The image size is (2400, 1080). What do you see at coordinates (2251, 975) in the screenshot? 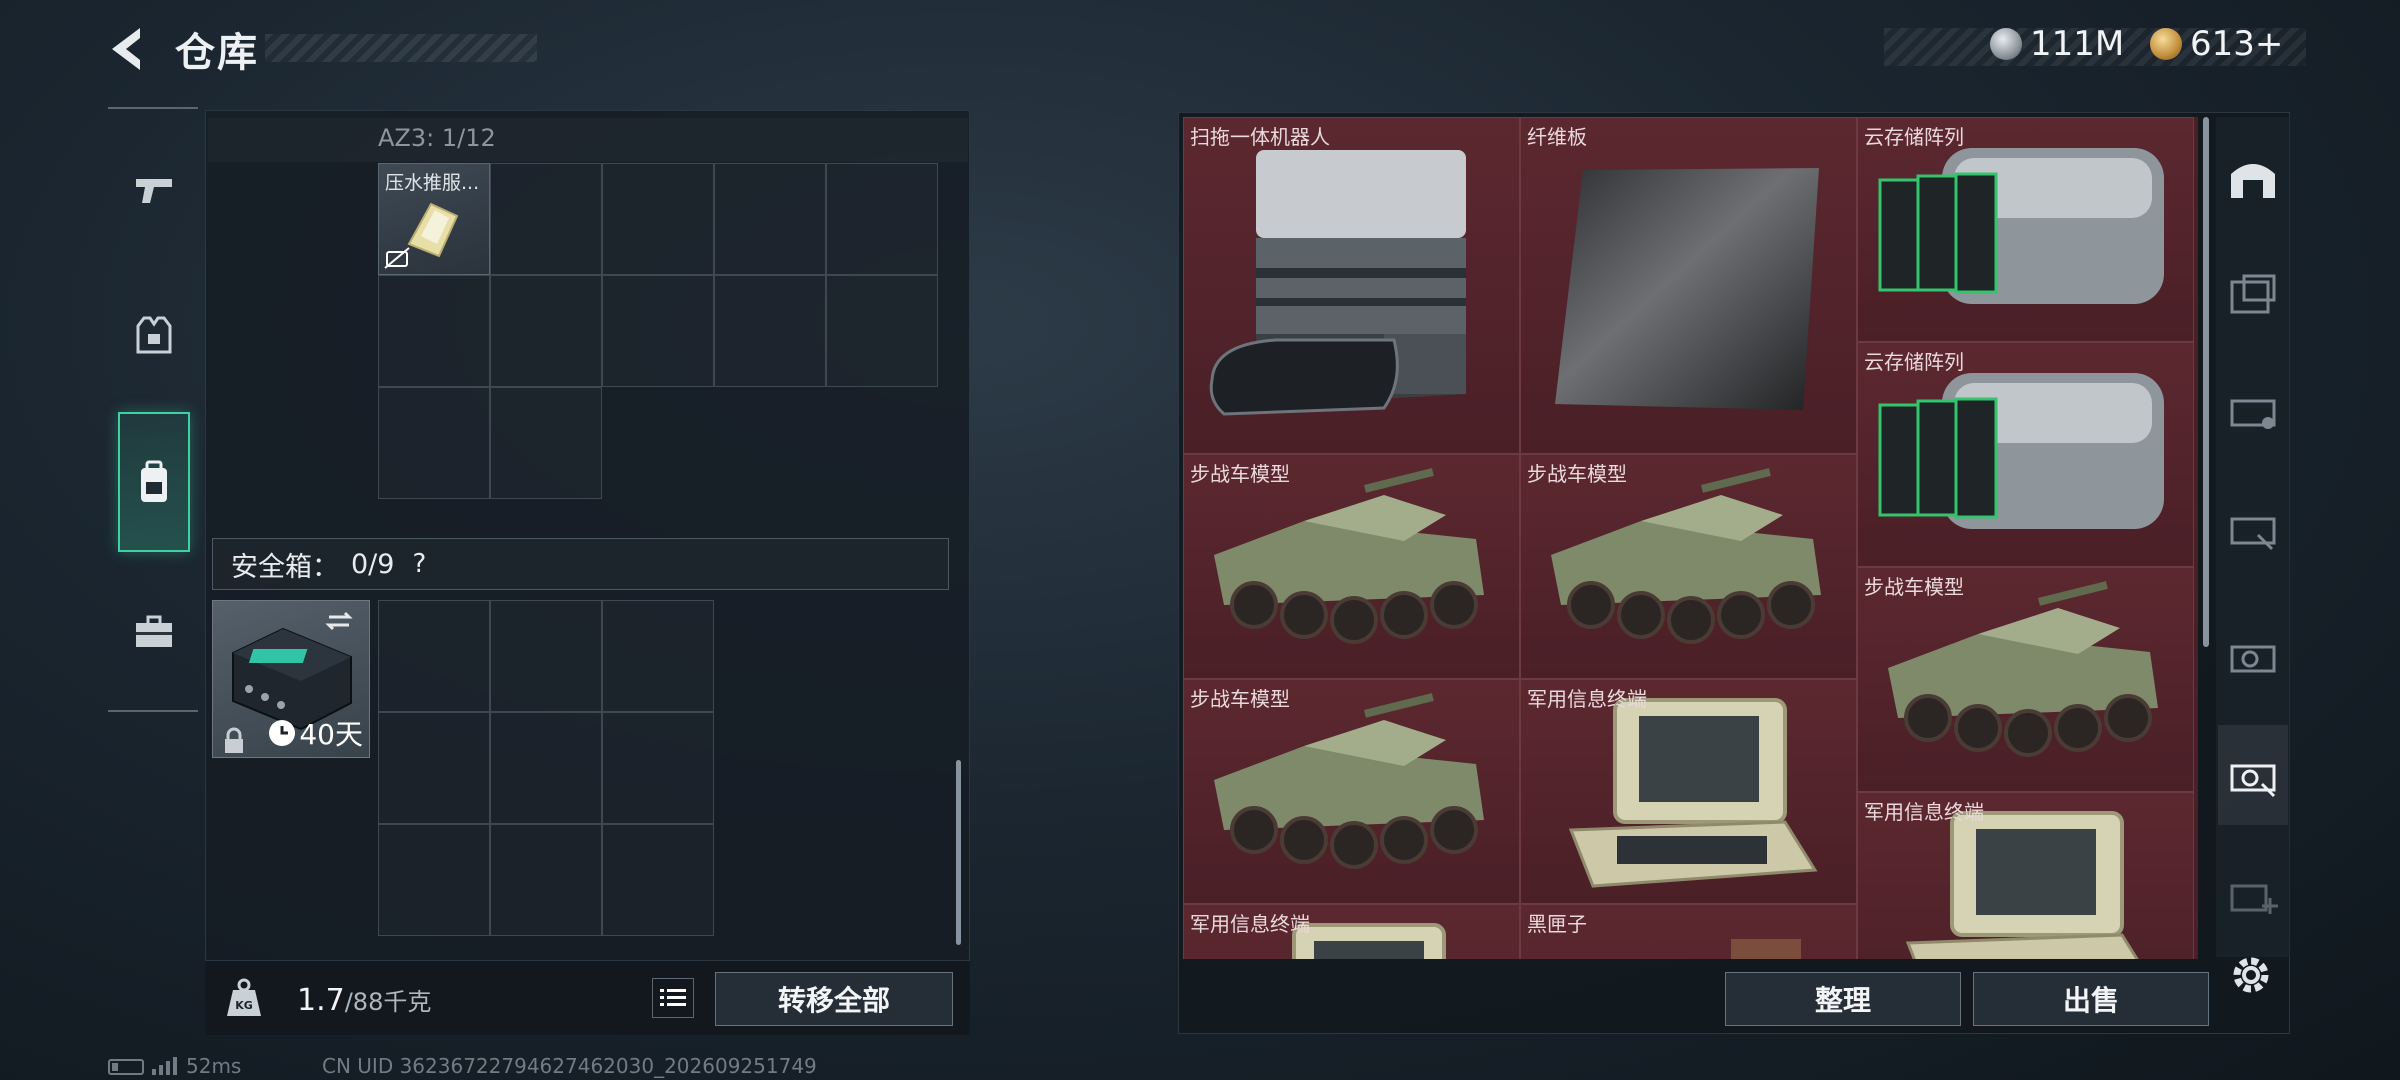
I see `settings-button` at bounding box center [2251, 975].